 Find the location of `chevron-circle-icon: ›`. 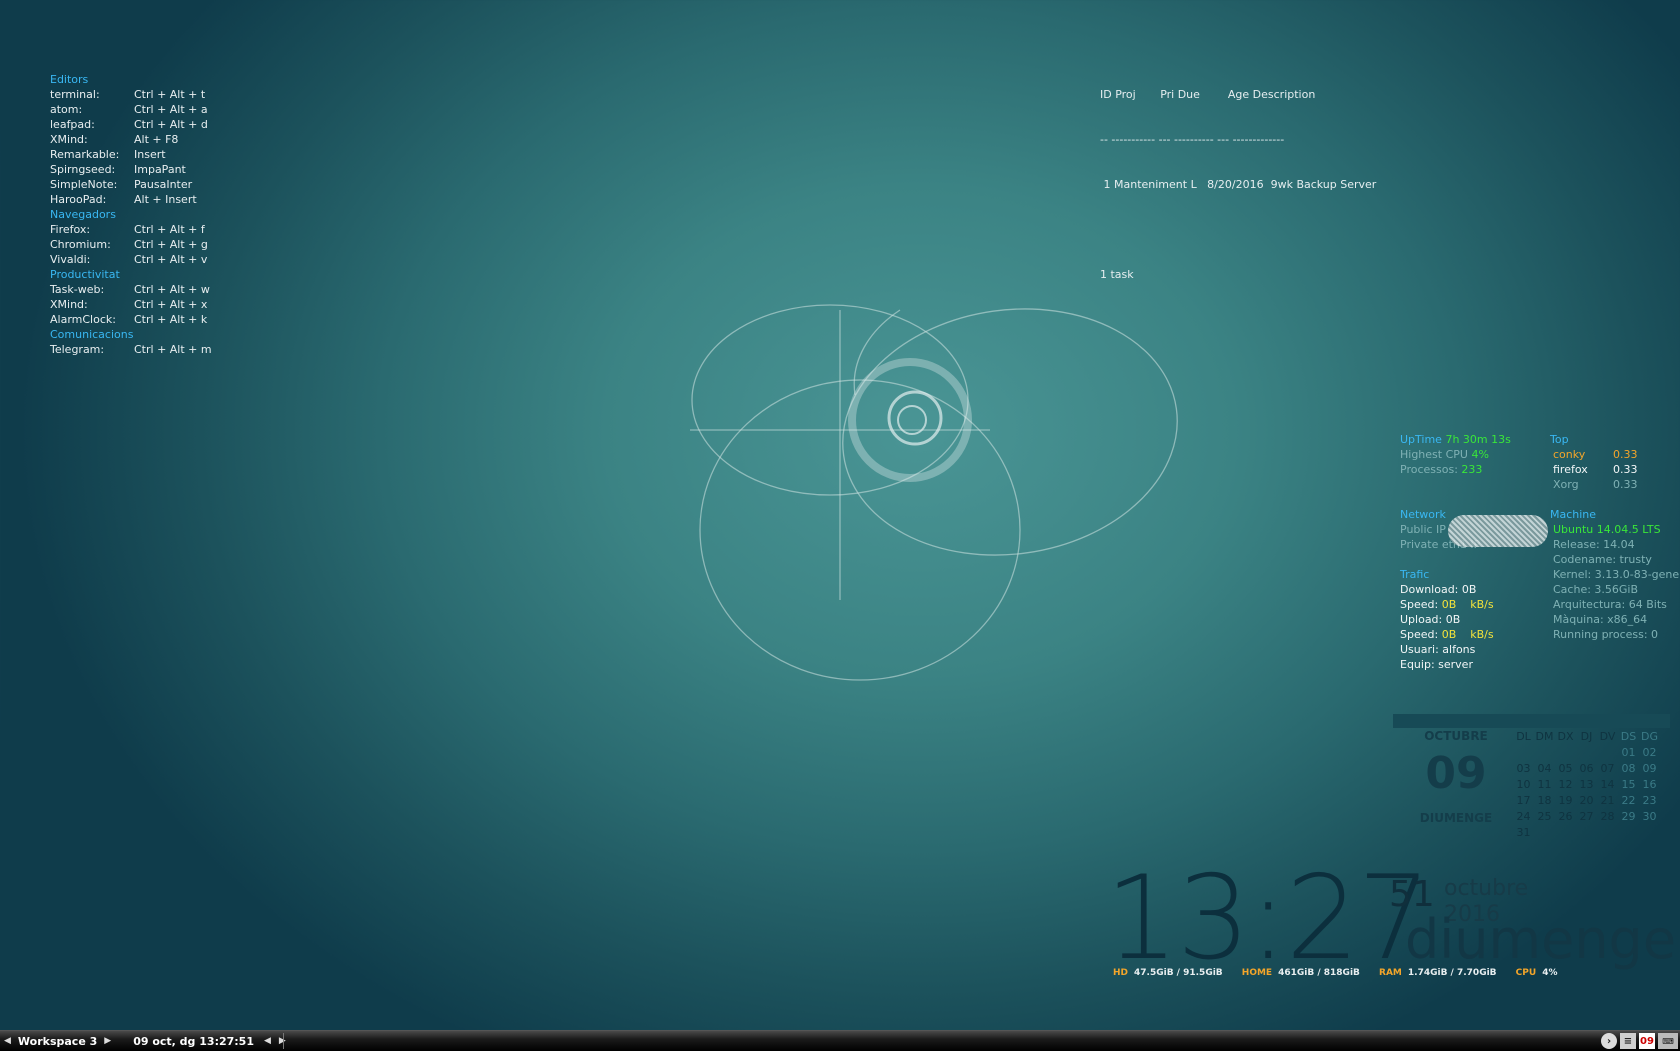

chevron-circle-icon: › is located at coordinates (1609, 1041).